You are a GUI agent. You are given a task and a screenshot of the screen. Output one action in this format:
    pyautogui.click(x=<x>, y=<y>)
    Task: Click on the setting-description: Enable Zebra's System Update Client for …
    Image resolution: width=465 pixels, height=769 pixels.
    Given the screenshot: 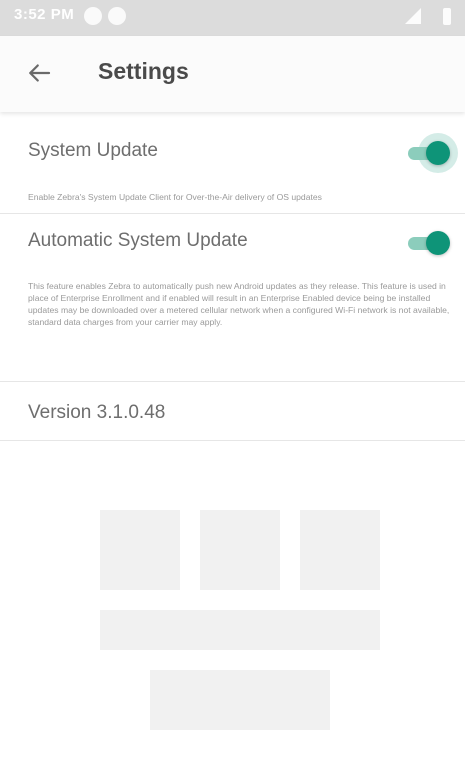 What is the action you would take?
    pyautogui.click(x=175, y=197)
    